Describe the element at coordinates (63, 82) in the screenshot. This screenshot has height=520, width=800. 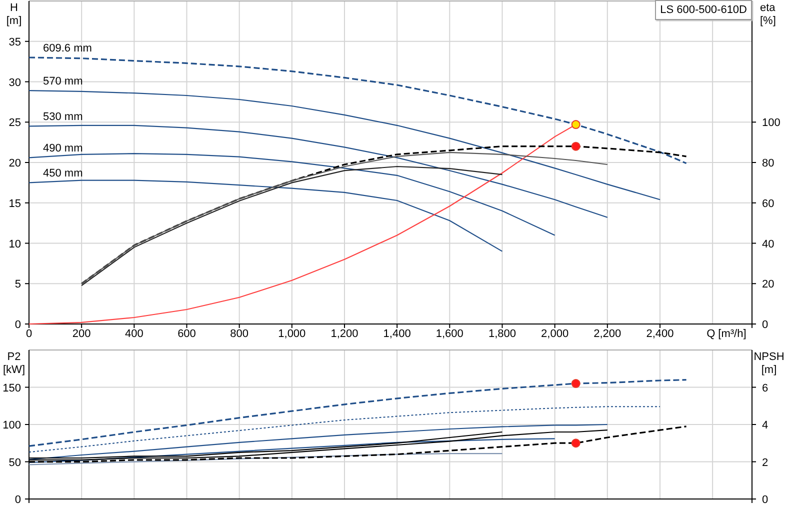
I see `curve-label: 570 mm` at that location.